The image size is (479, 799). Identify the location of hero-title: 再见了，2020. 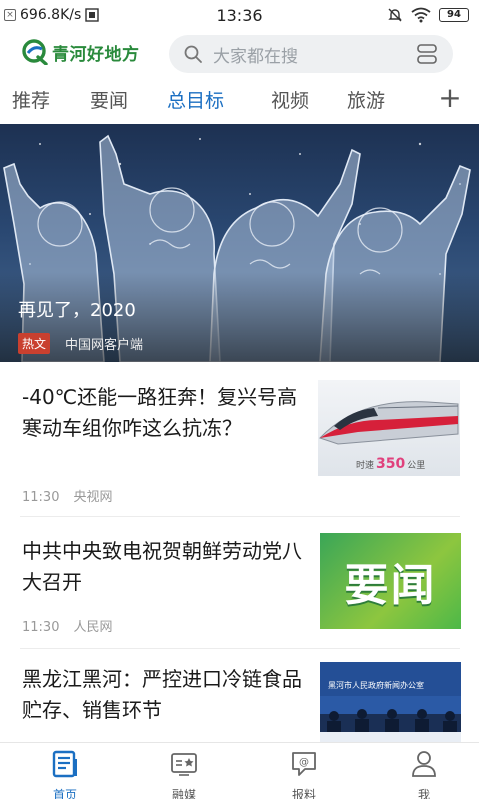
(77, 310).